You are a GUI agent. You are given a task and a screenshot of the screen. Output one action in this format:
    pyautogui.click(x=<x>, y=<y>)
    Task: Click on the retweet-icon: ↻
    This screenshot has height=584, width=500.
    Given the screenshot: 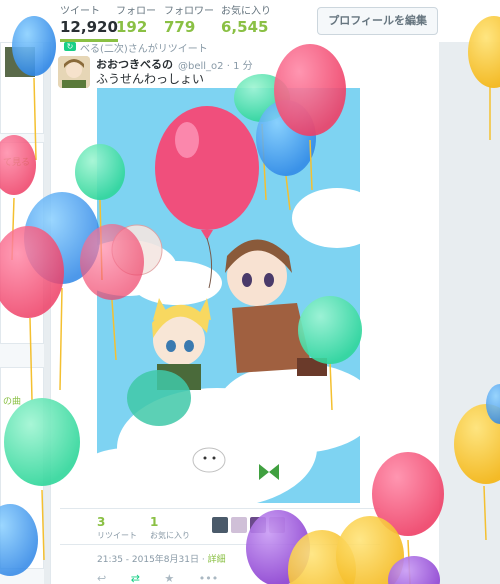 What is the action you would take?
    pyautogui.click(x=70, y=46)
    